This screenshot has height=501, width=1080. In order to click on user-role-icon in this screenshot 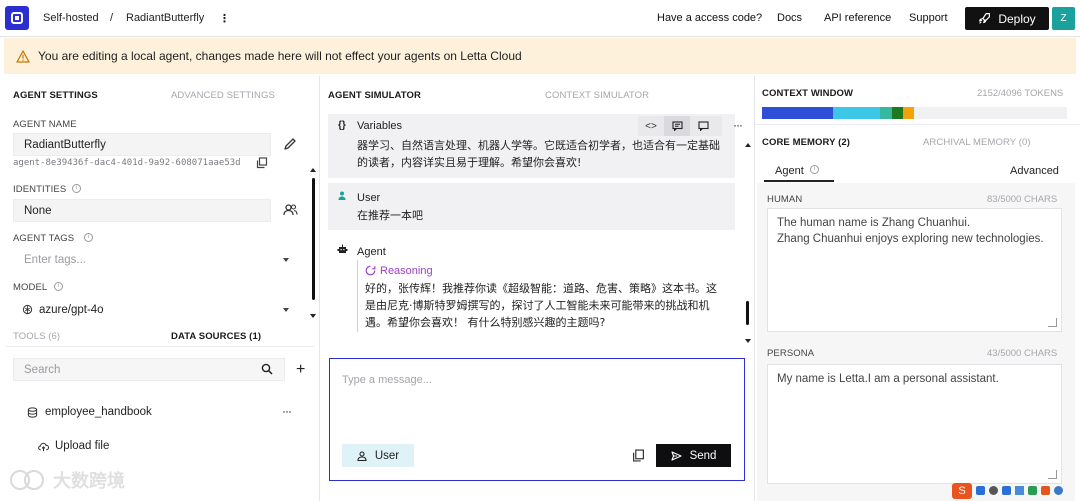, I will do `click(362, 455)`.